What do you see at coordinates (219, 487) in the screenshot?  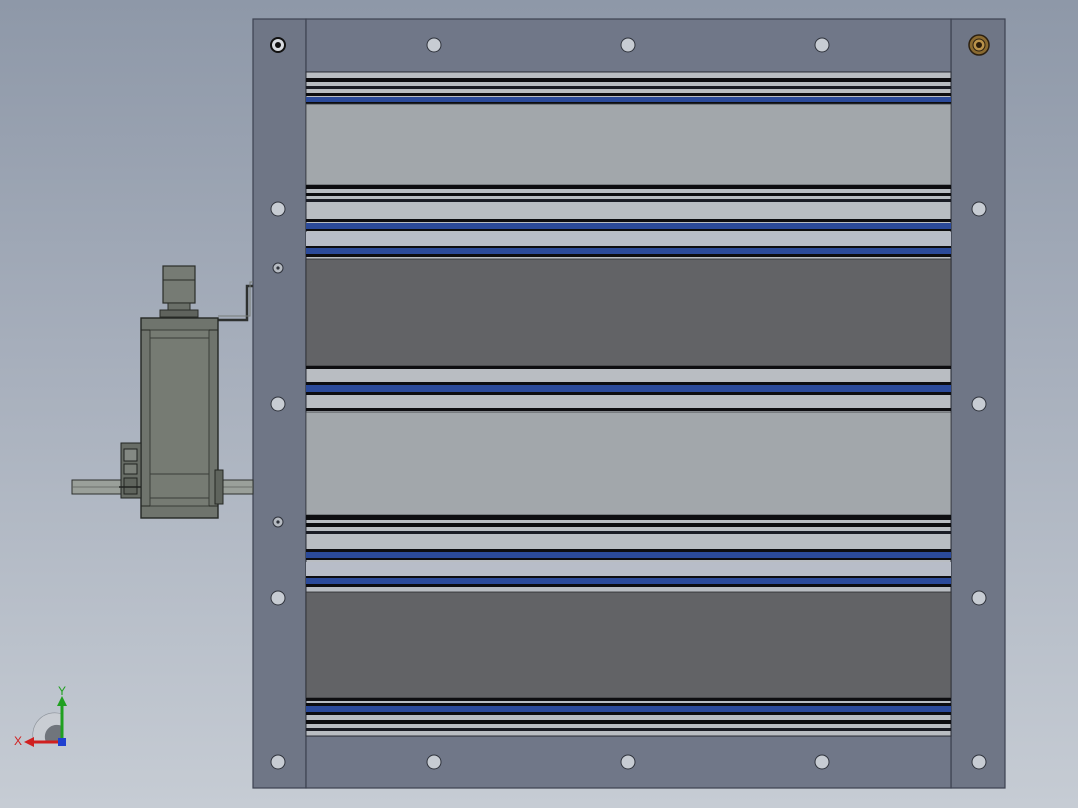 I see `actuator-tab-right` at bounding box center [219, 487].